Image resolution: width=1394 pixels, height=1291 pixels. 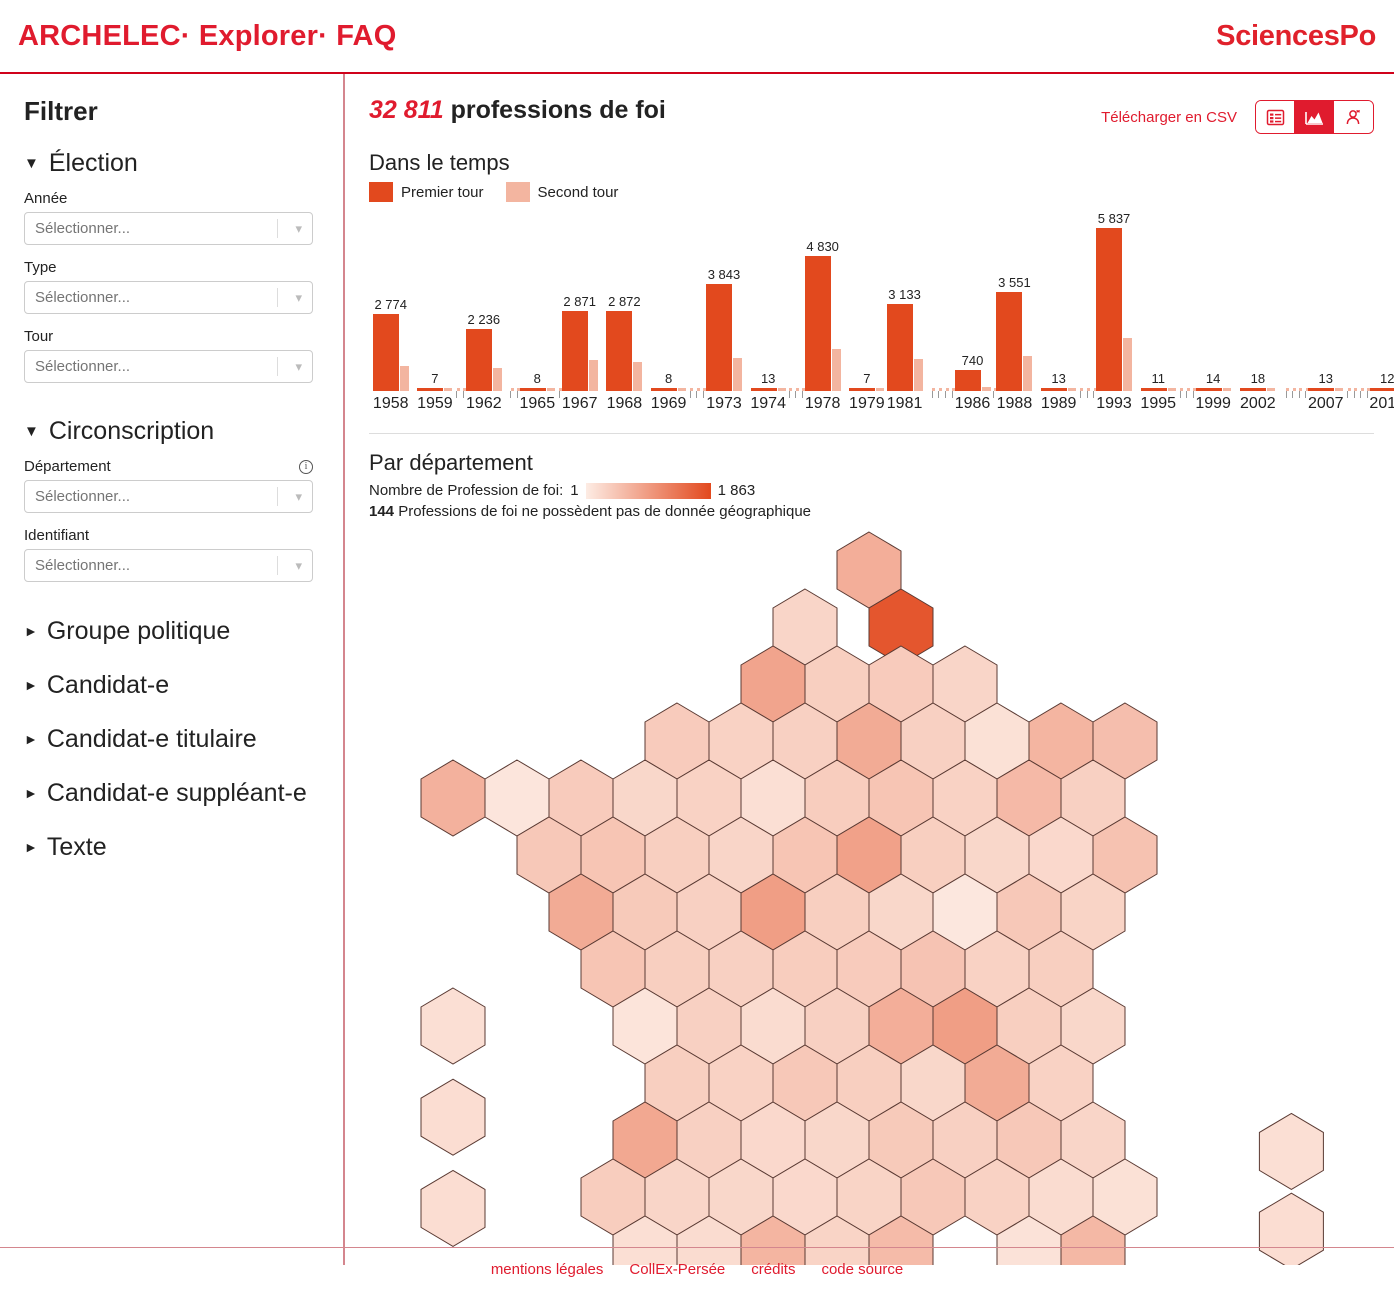 I want to click on bar-group-1981: 3 133, so click(x=904, y=298).